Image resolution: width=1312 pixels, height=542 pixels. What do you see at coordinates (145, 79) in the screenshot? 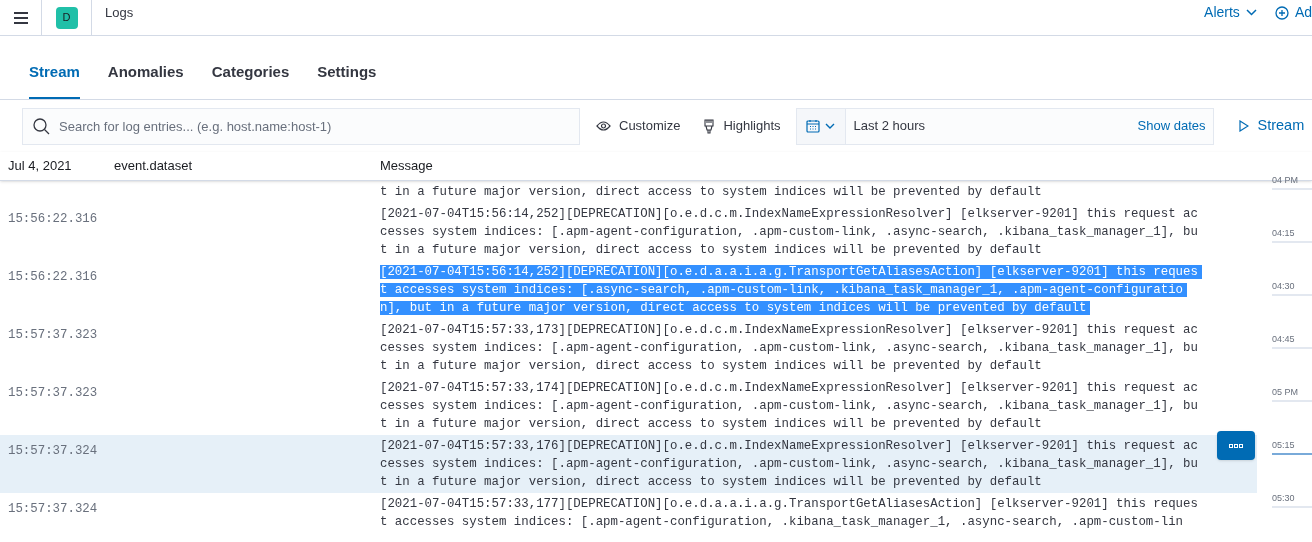
I see `tab: Anomalies` at bounding box center [145, 79].